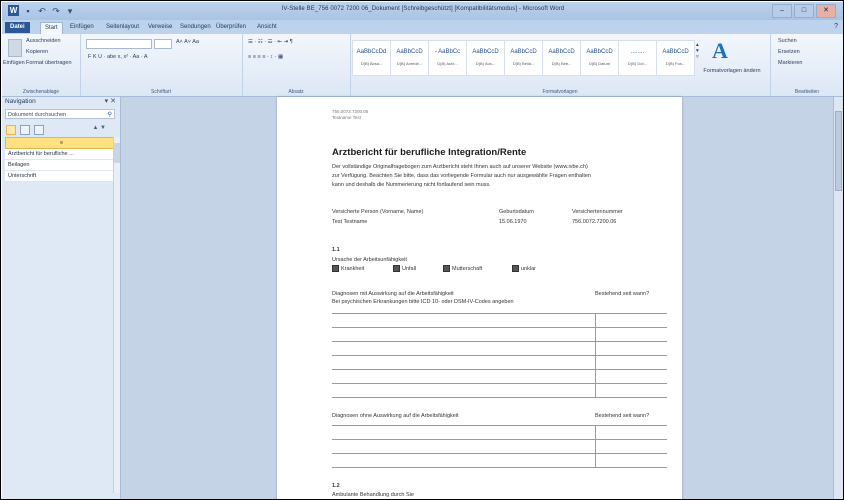 This screenshot has width=844, height=500. I want to click on tab-view: Ansicht, so click(267, 27).